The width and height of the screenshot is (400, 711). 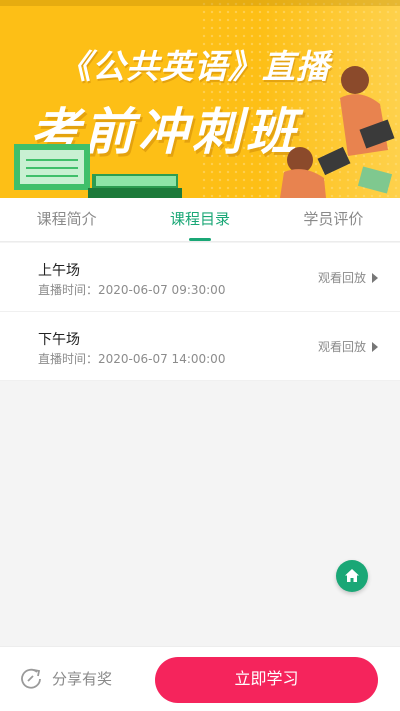 What do you see at coordinates (337, 132) in the screenshot?
I see `students-illustration` at bounding box center [337, 132].